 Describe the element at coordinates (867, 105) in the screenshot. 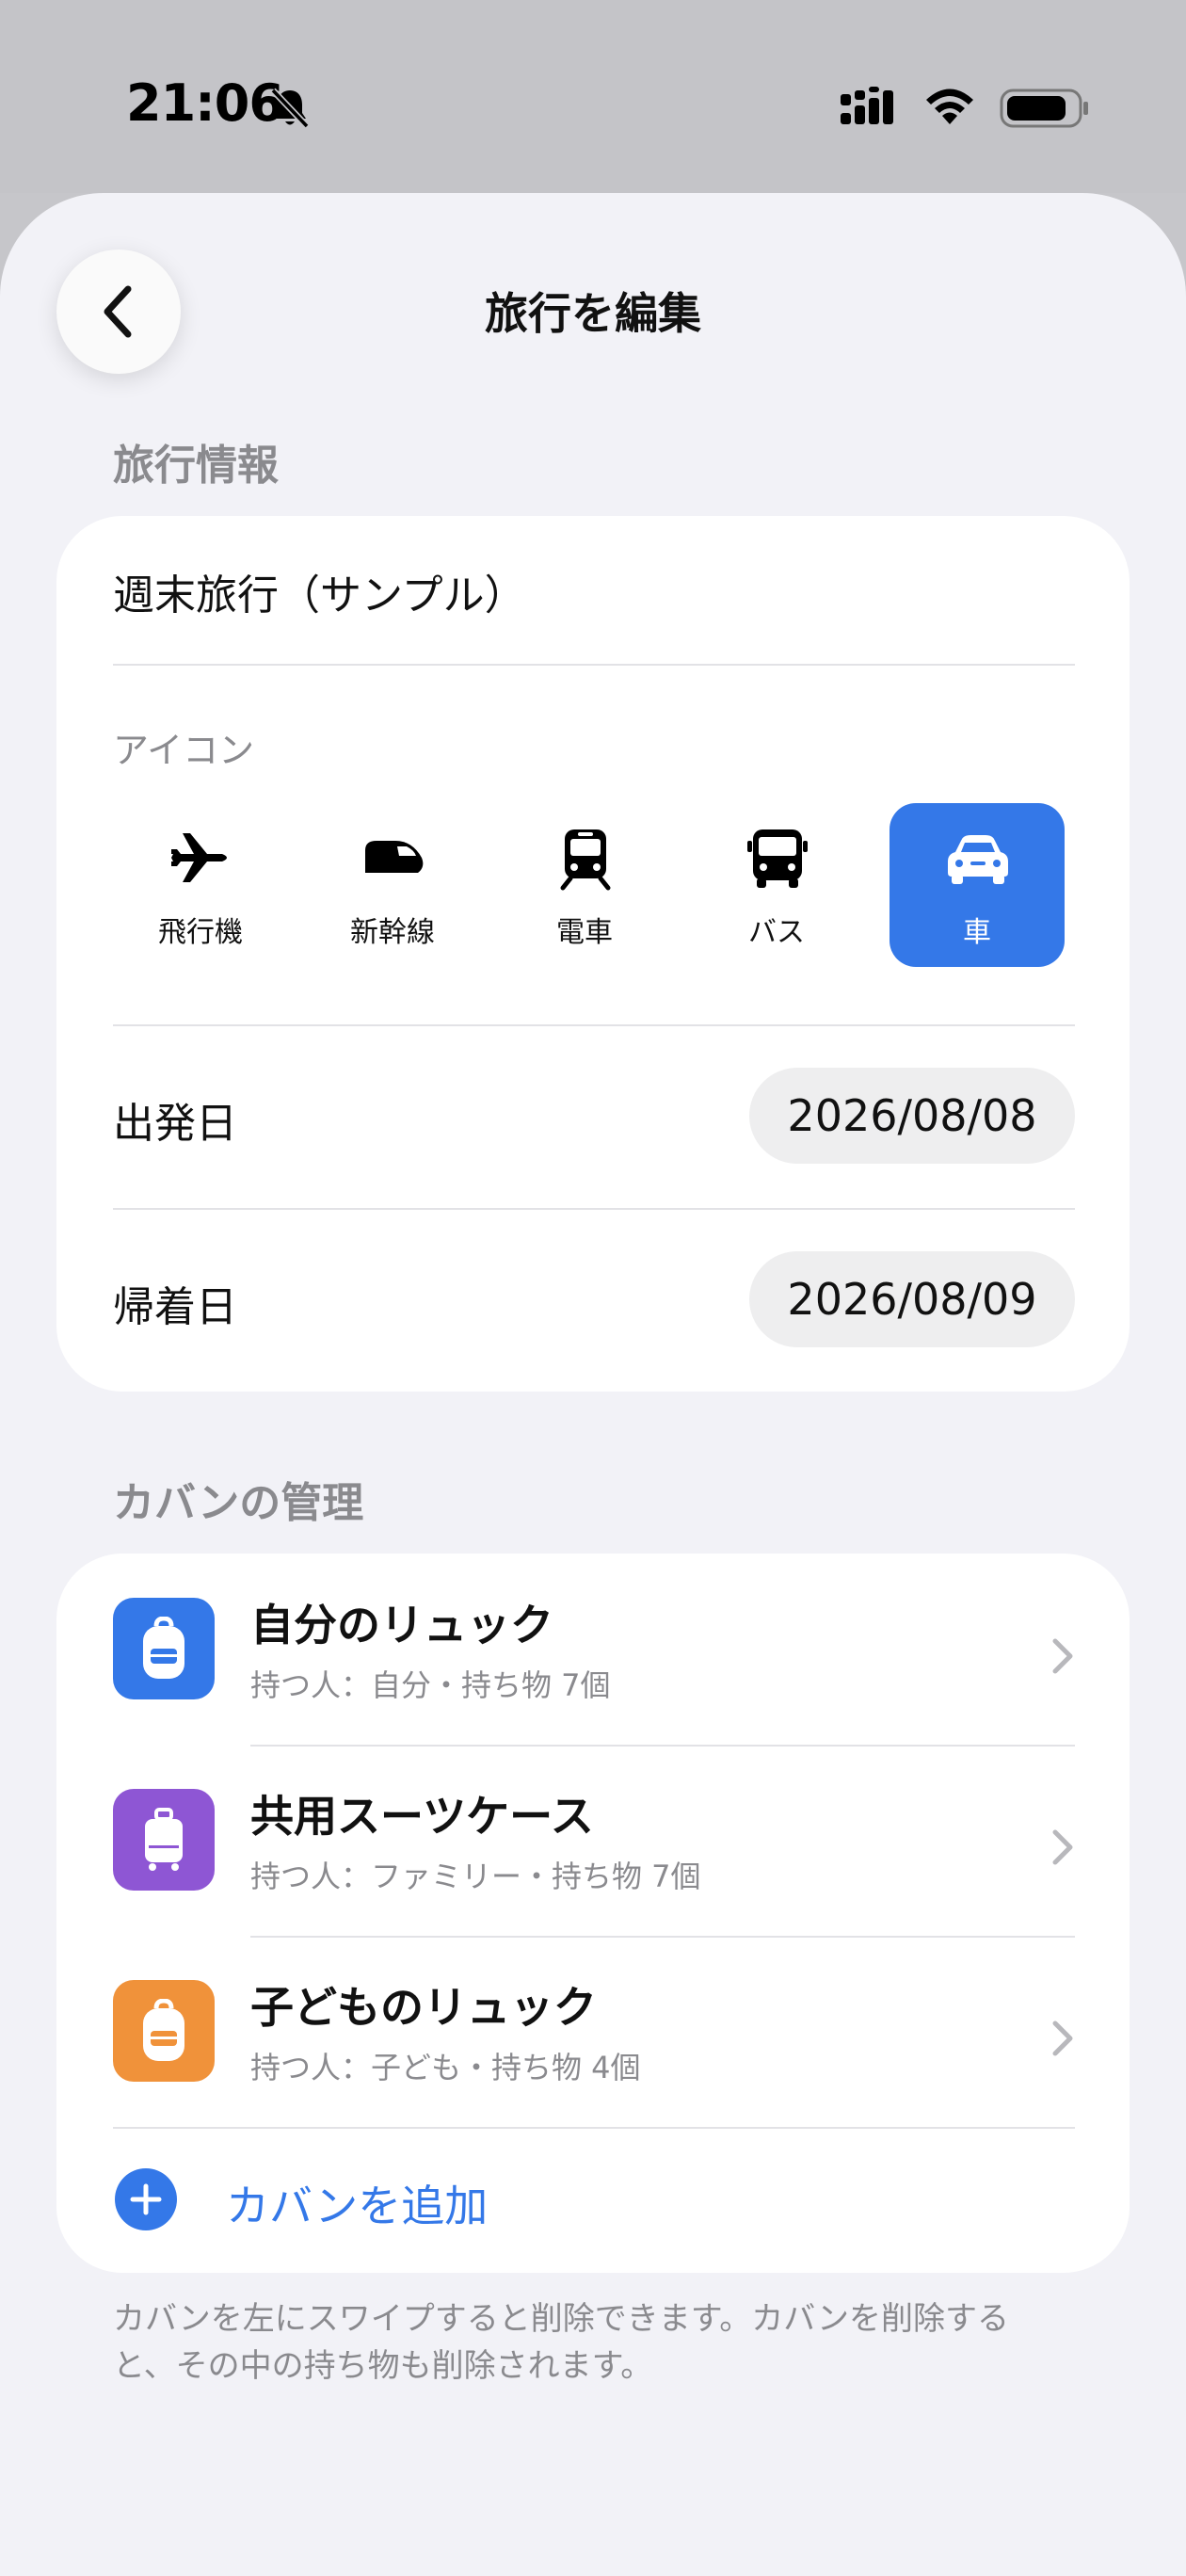

I see `signal-icon` at that location.